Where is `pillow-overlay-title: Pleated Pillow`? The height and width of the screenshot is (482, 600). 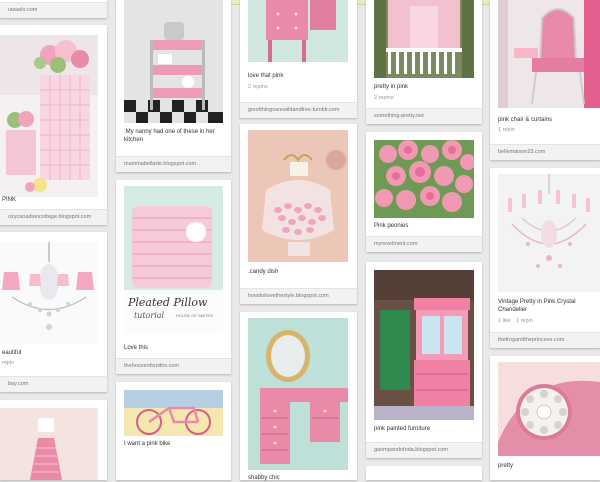 pillow-overlay-title: Pleated Pillow is located at coordinates (168, 302).